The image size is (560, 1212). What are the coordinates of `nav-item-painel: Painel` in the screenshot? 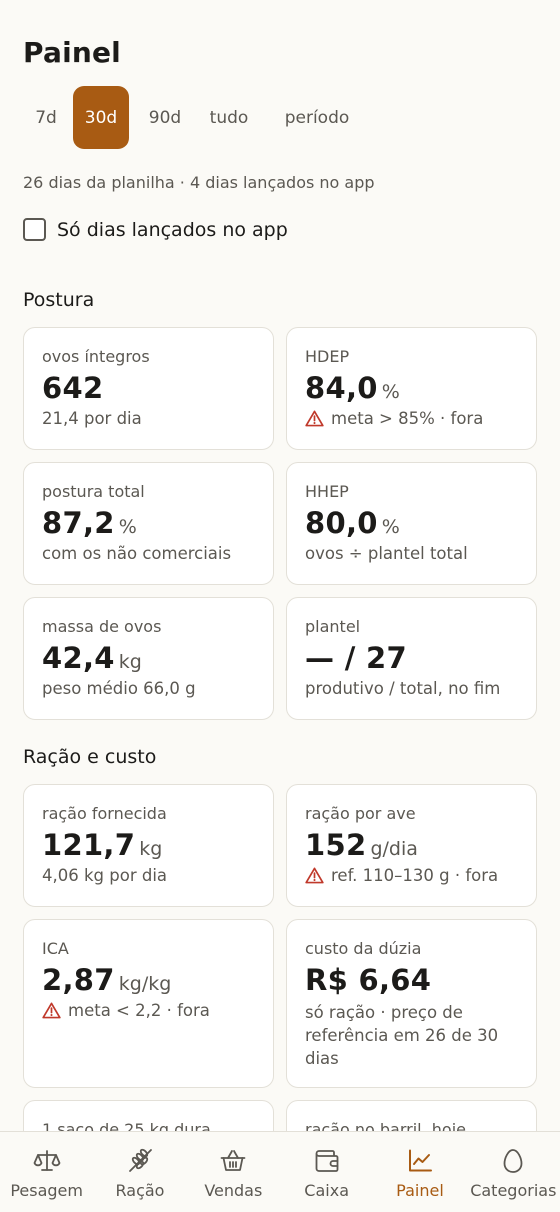 It's located at (419, 1172).